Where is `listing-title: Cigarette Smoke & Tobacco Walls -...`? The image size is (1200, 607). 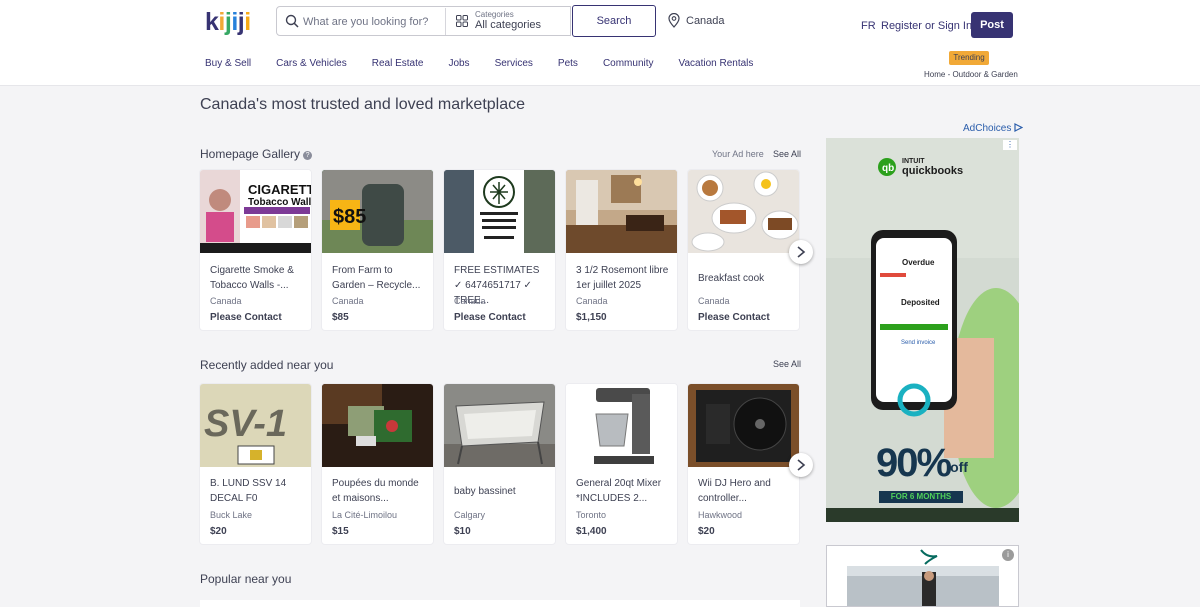
listing-title: Cigarette Smoke & Tobacco Walls -... is located at coordinates (258, 278).